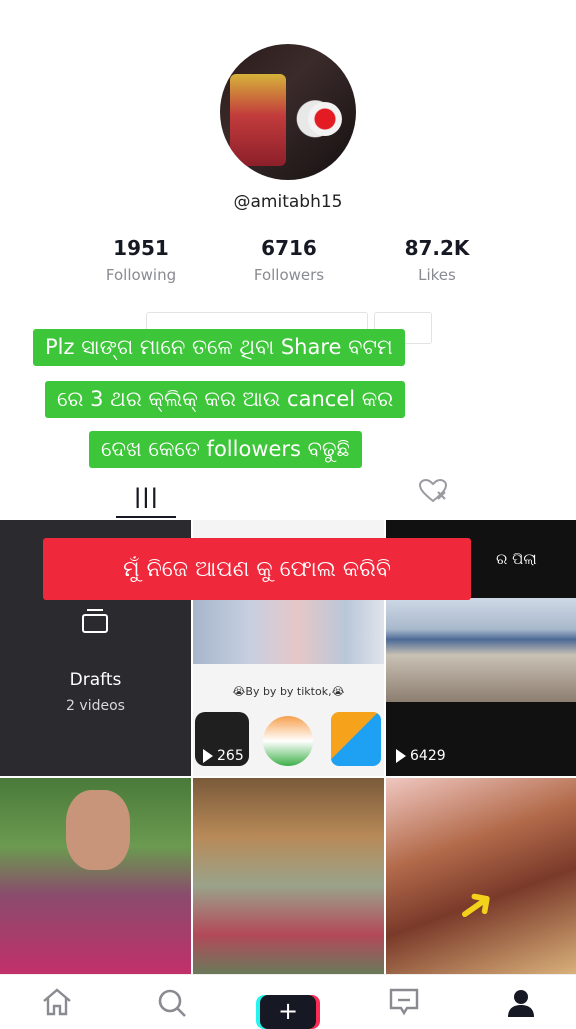  Describe the element at coordinates (437, 248) in the screenshot. I see `likes-count: 87.2K` at that location.